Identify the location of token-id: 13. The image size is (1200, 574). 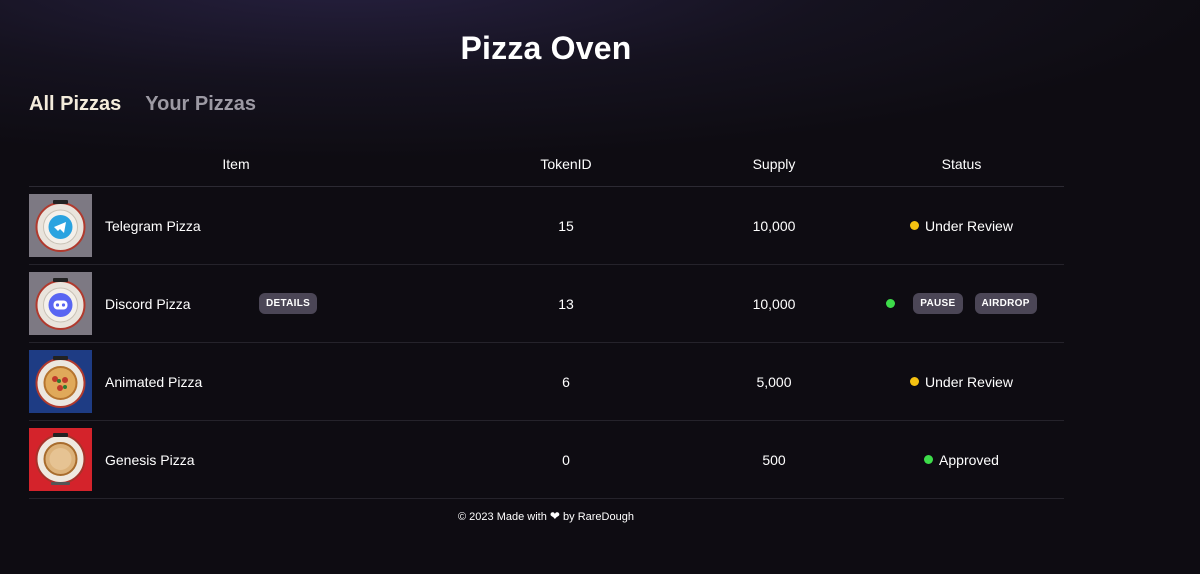
(566, 303).